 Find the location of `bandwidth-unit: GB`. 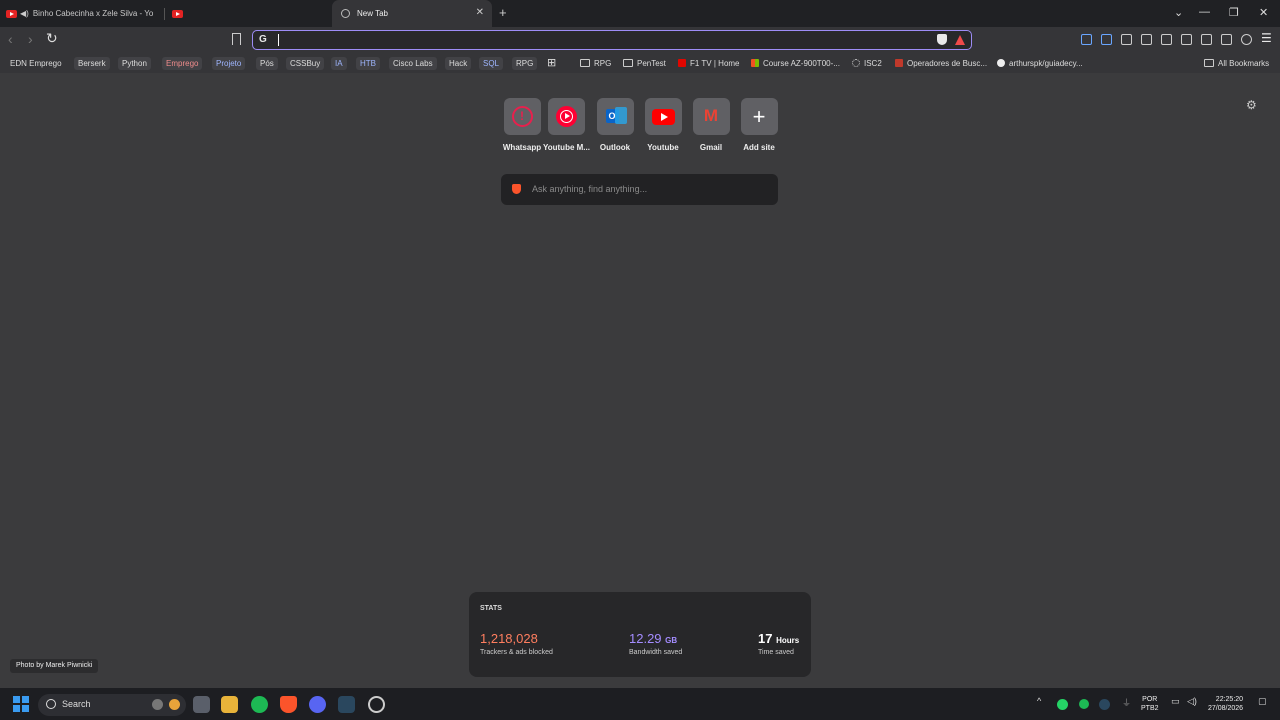

bandwidth-unit: GB is located at coordinates (671, 640).